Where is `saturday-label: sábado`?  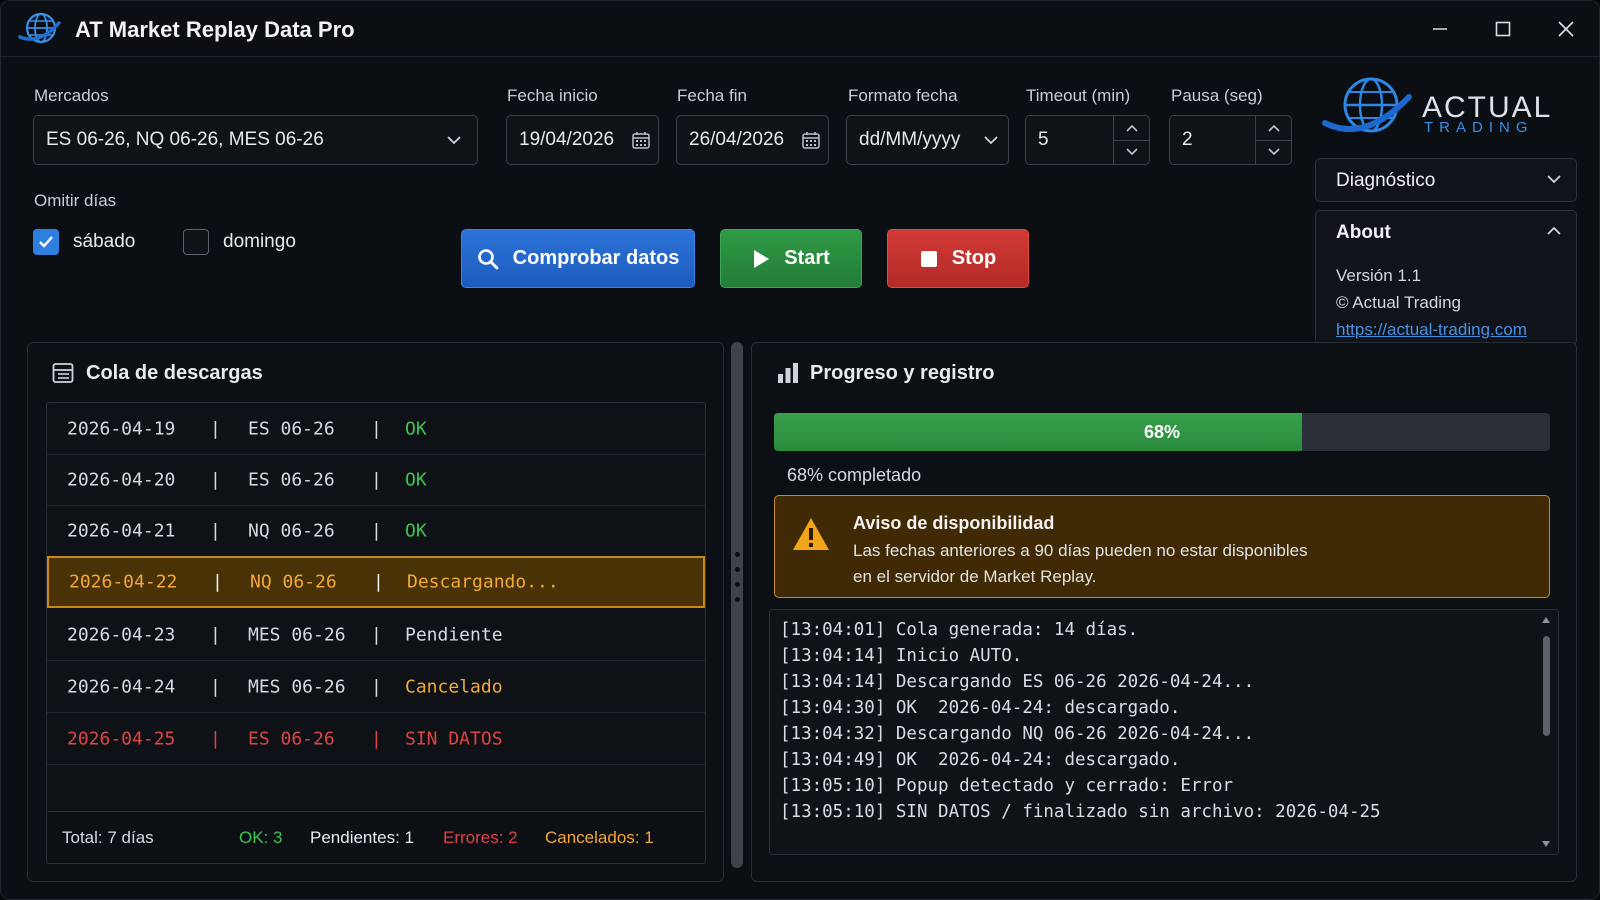
saturday-label: sábado is located at coordinates (104, 241).